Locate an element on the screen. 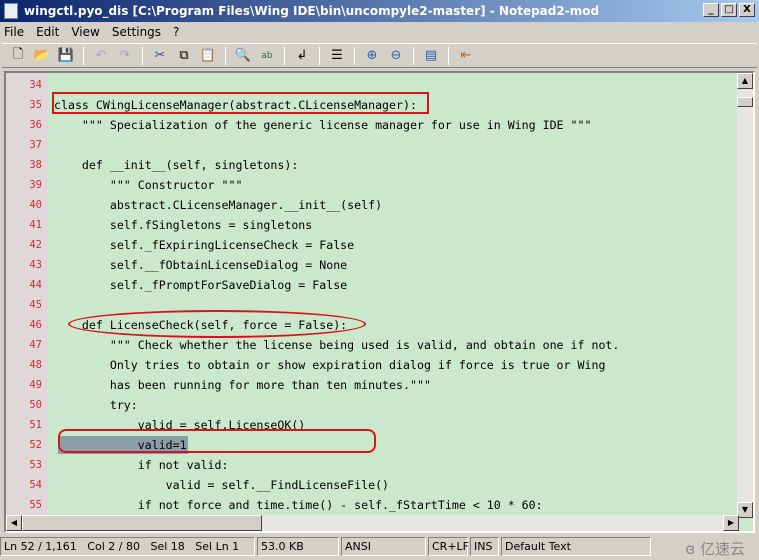 This screenshot has width=759, height=560. annotation-box-class is located at coordinates (240, 103).